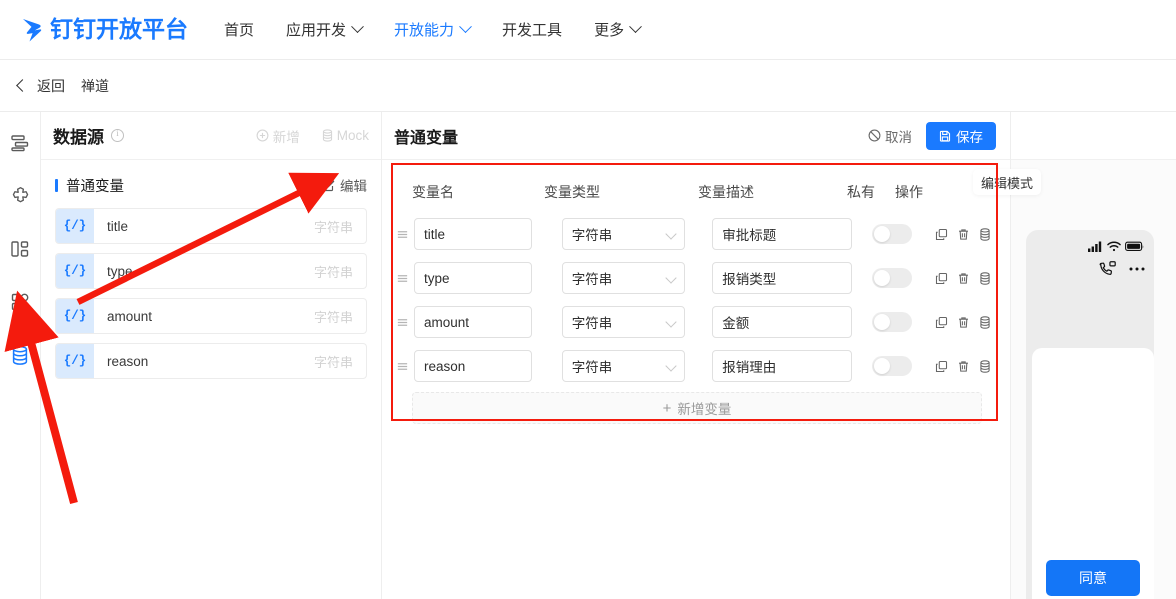 Image resolution: width=1176 pixels, height=599 pixels. I want to click on list-item: {/} type 字符串, so click(211, 271).